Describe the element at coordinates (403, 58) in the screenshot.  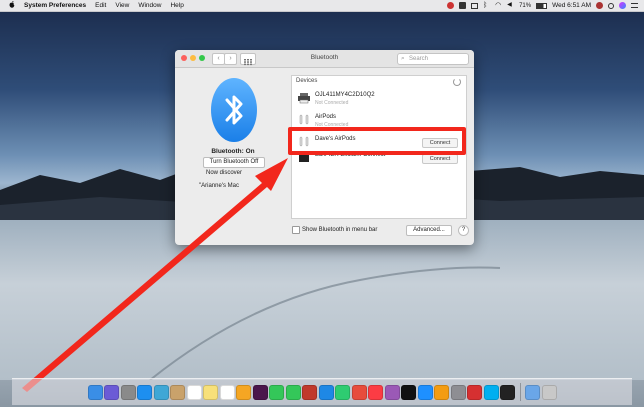
I see `search-icon: ⌕` at that location.